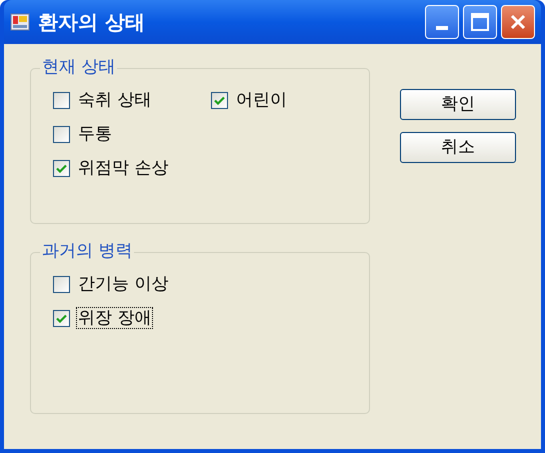  Describe the element at coordinates (442, 22) in the screenshot. I see `minimize-button` at that location.